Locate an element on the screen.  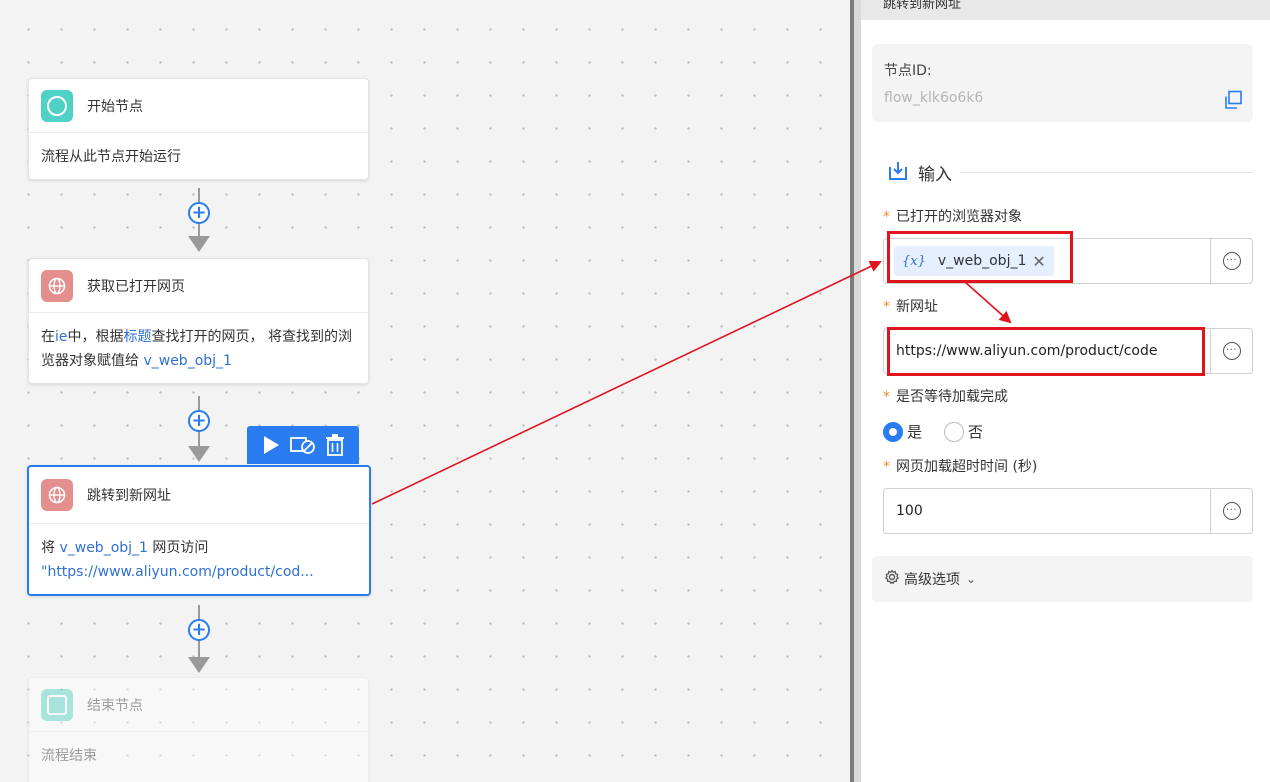
node-title: 结束节点 is located at coordinates (115, 705).